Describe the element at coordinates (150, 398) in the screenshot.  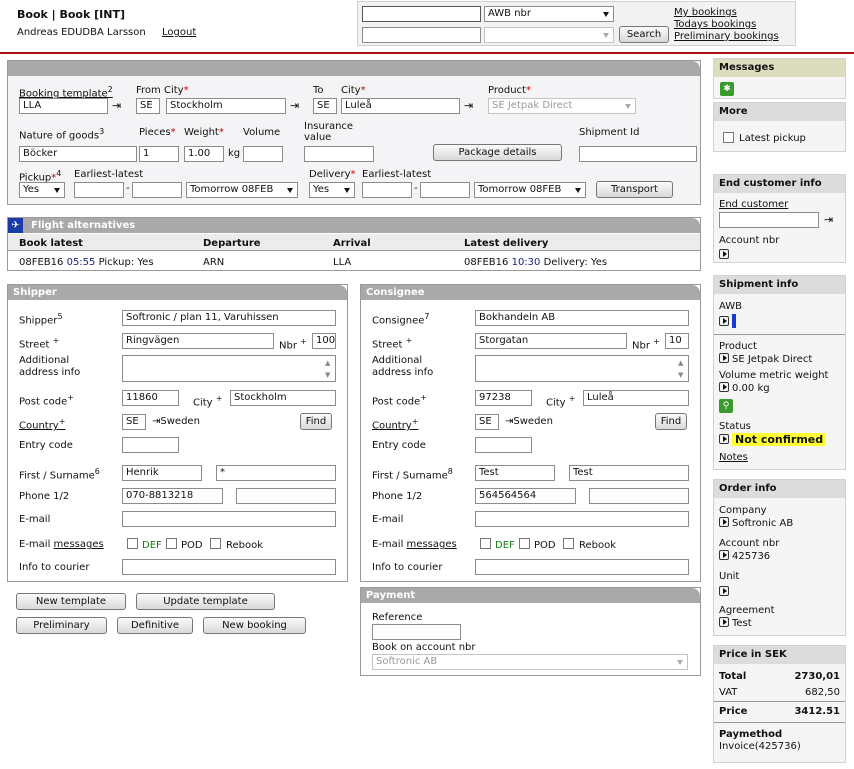
I see `shipper-post-input: 11860` at that location.